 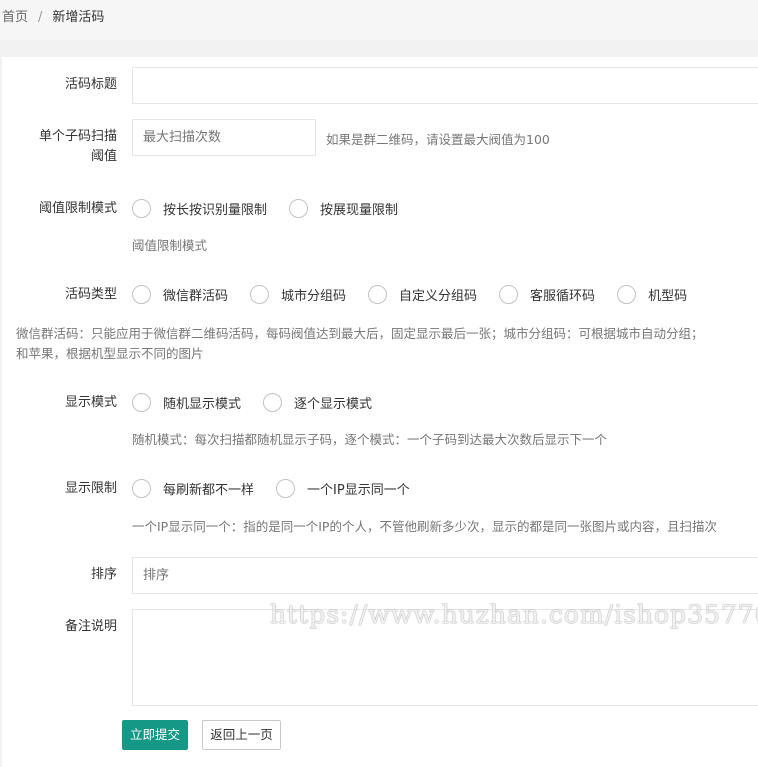 I want to click on title-label: 活码标题, so click(x=90, y=84).